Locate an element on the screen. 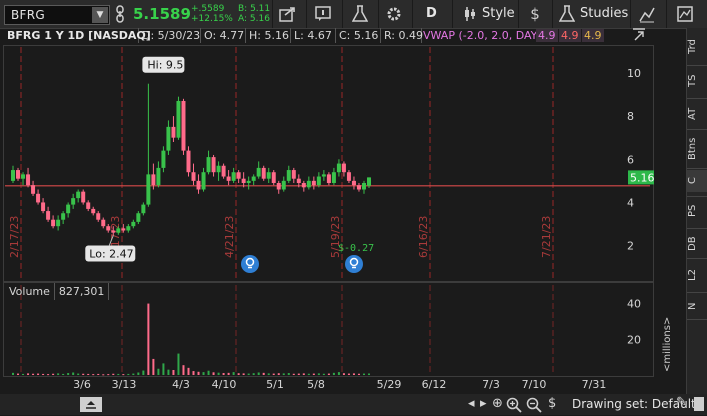 The height and width of the screenshot is (416, 707). event-marker-label: 4/21/23 is located at coordinates (229, 237).